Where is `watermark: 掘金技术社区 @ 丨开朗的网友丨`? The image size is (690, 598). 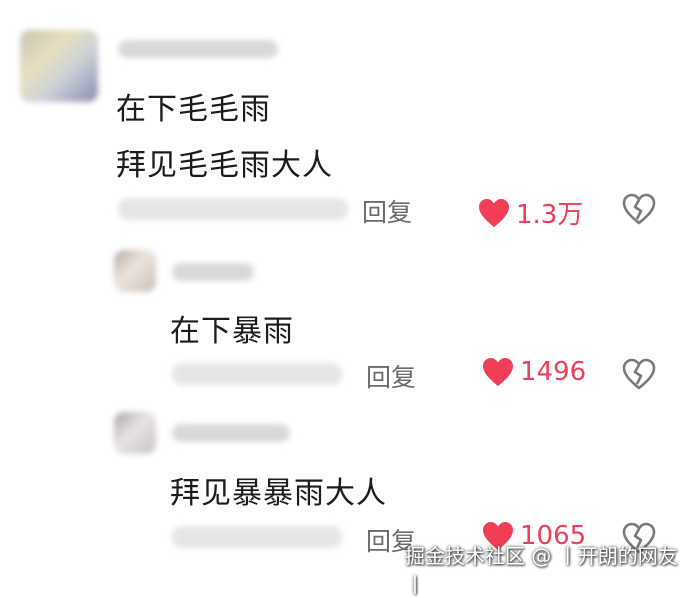
watermark: 掘金技术社区 @ 丨开朗的网友丨 is located at coordinates (541, 570).